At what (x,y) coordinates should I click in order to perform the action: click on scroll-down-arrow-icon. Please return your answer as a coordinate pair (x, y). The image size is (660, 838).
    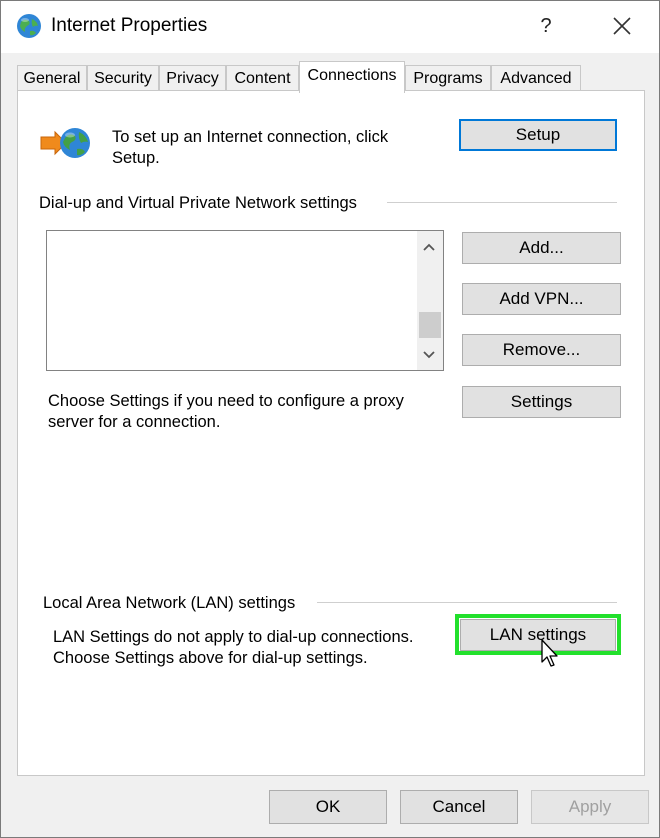
    Looking at the image, I should click on (429, 354).